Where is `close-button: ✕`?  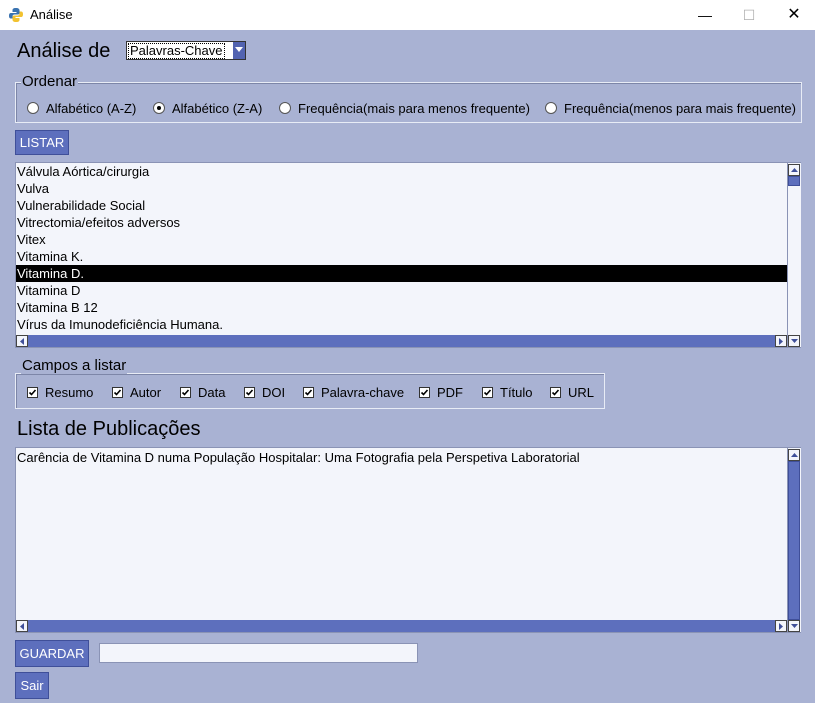
close-button: ✕ is located at coordinates (793, 15).